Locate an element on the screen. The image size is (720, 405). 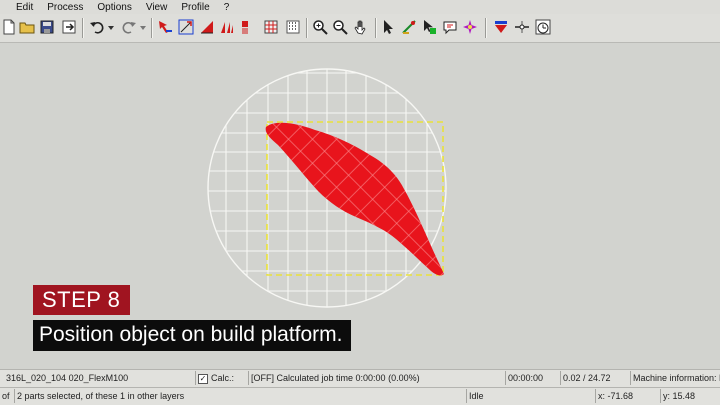
calc-checkbox: ✓ is located at coordinates (203, 378).